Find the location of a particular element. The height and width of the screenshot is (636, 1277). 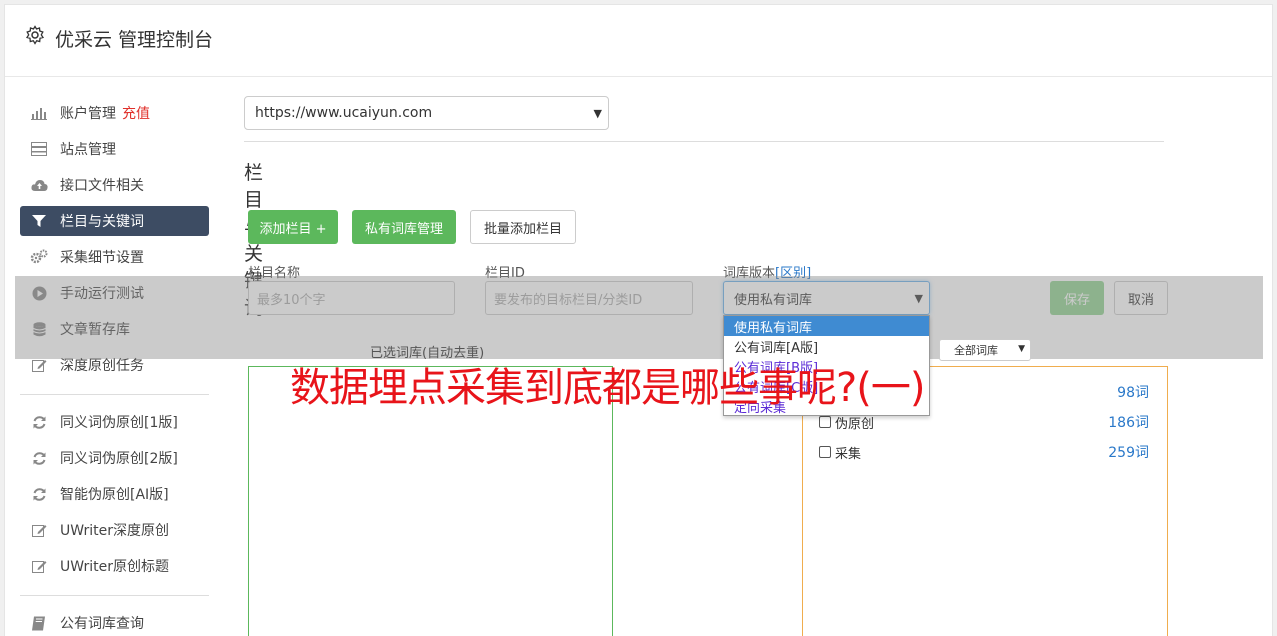

sidebar-item-synonym-v2: 同义词伪原创[2版] is located at coordinates (114, 458).